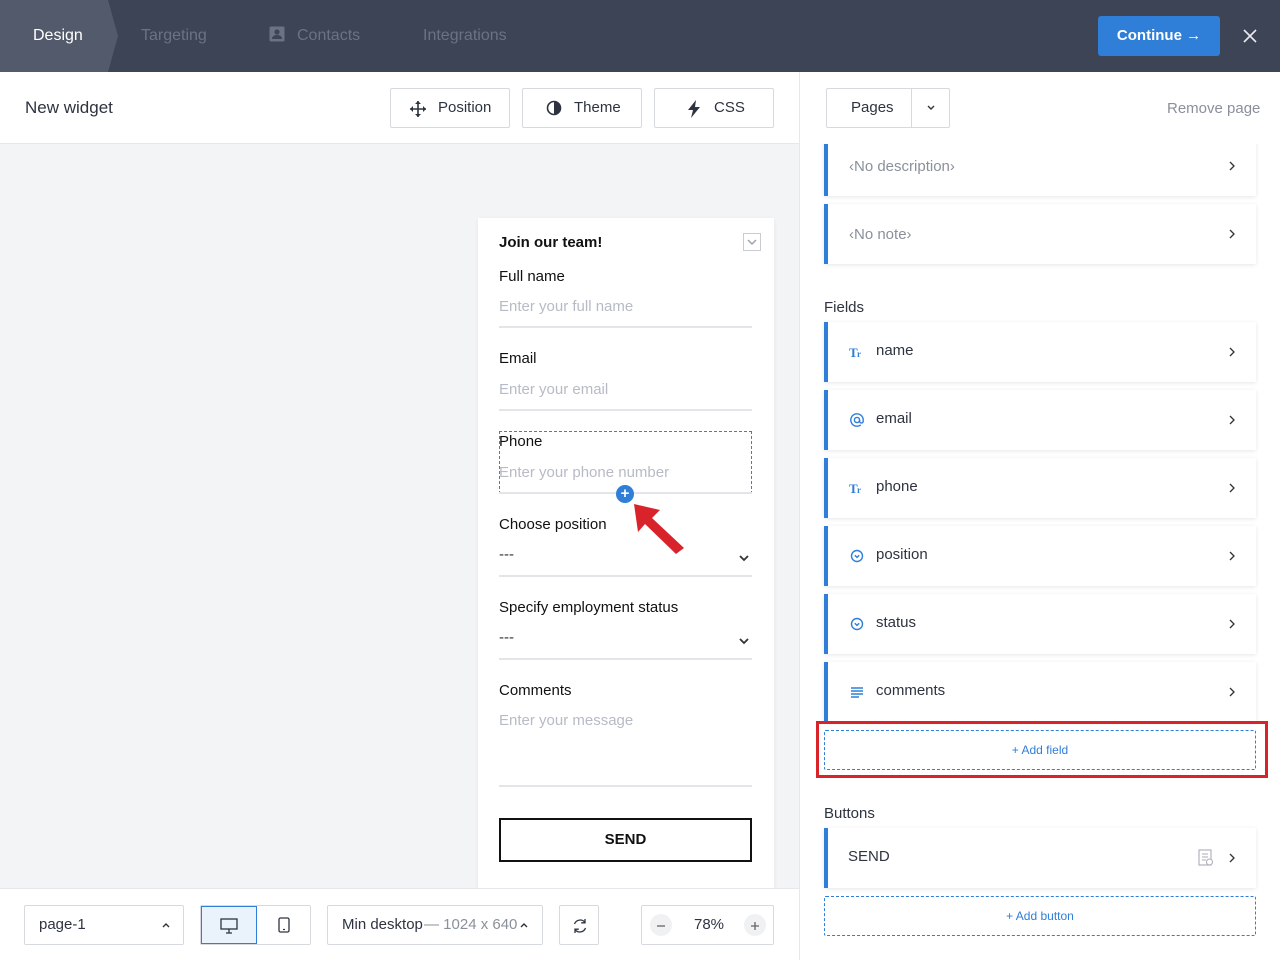 Image resolution: width=1280 pixels, height=960 pixels. What do you see at coordinates (844, 307) in the screenshot?
I see `fields-header: Fields` at bounding box center [844, 307].